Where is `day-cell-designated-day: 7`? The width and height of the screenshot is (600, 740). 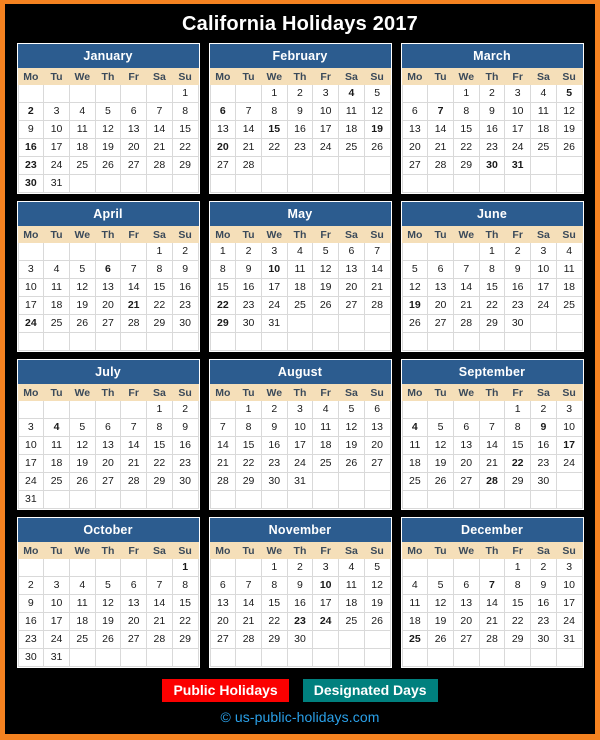
day-cell-designated-day: 7 is located at coordinates (492, 585).